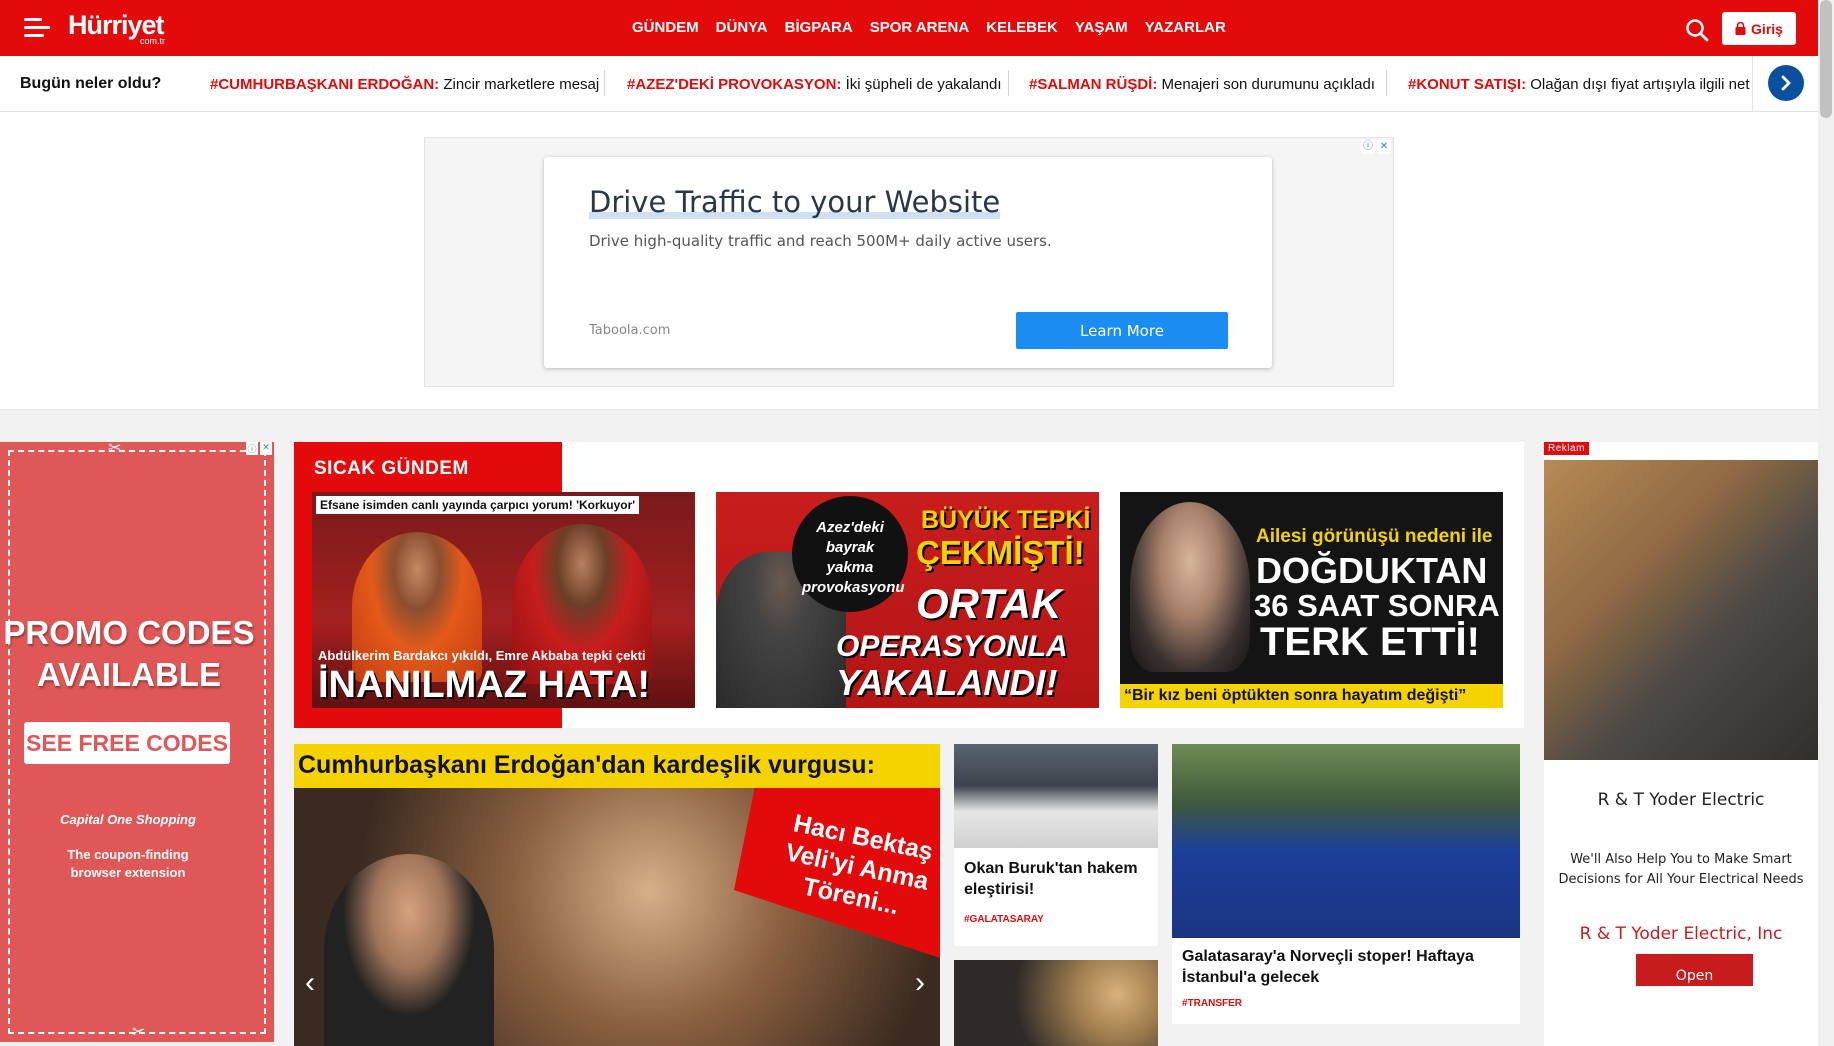  What do you see at coordinates (129, 674) in the screenshot?
I see `promo-headline-2: AVAILABLE` at bounding box center [129, 674].